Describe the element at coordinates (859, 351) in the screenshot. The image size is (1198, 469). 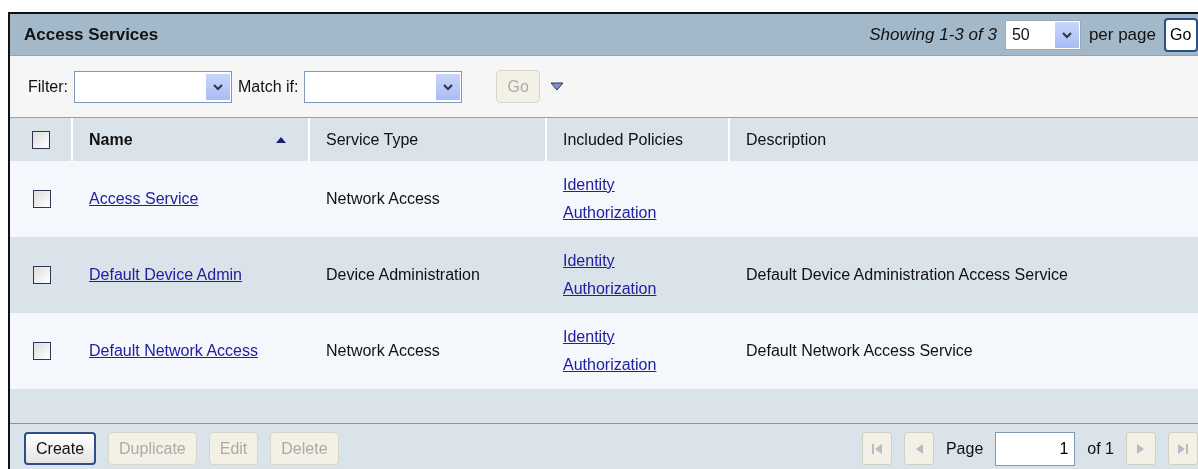
I see `table-cell: Default Network Access Service` at that location.